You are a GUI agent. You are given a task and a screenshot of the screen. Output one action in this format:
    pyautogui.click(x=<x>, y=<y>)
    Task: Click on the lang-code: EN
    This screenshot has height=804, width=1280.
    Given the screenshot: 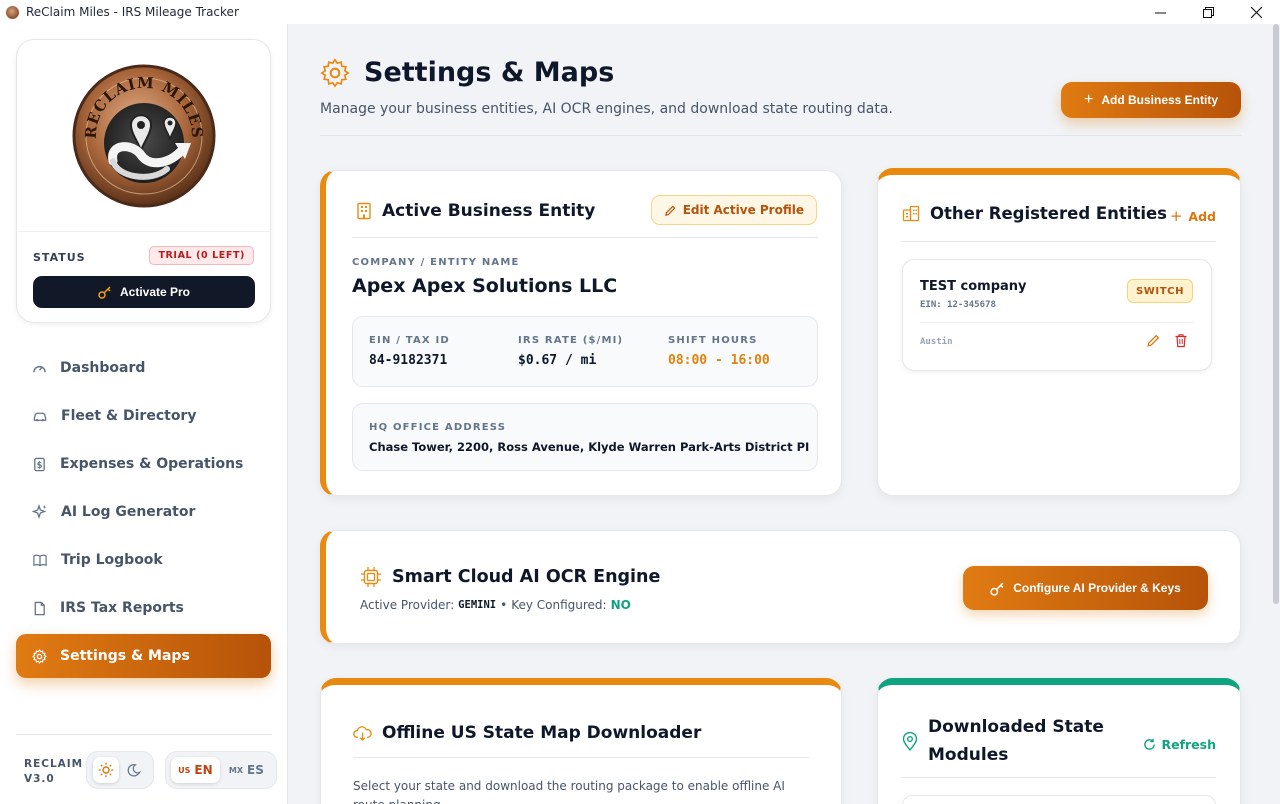 What is the action you would take?
    pyautogui.click(x=203, y=770)
    